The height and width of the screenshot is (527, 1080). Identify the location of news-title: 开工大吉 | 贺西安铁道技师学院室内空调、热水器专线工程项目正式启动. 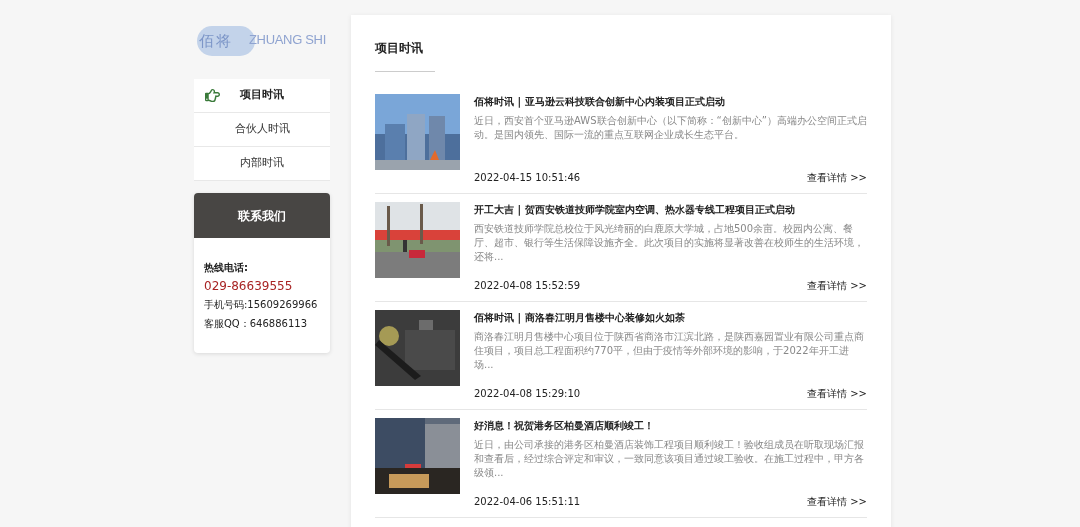
(670, 209).